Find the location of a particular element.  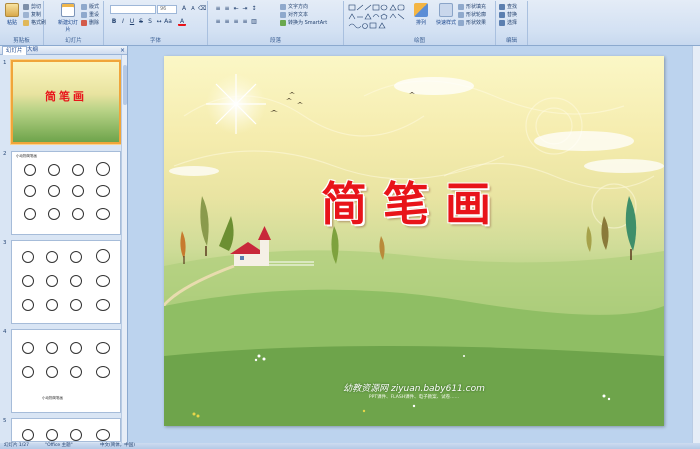

language-indicator: 中文(简体，中国) is located at coordinates (117, 446).